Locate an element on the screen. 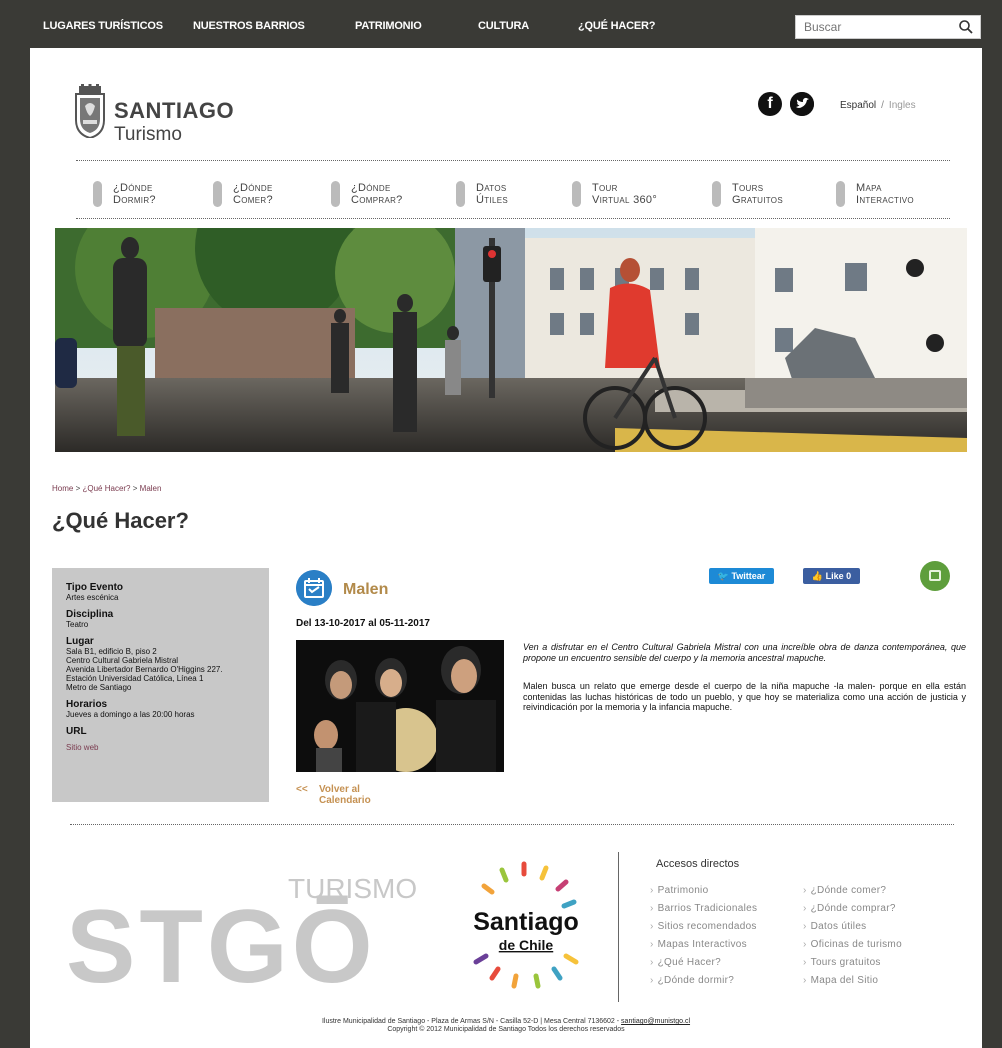  twitter-icon is located at coordinates (802, 104).